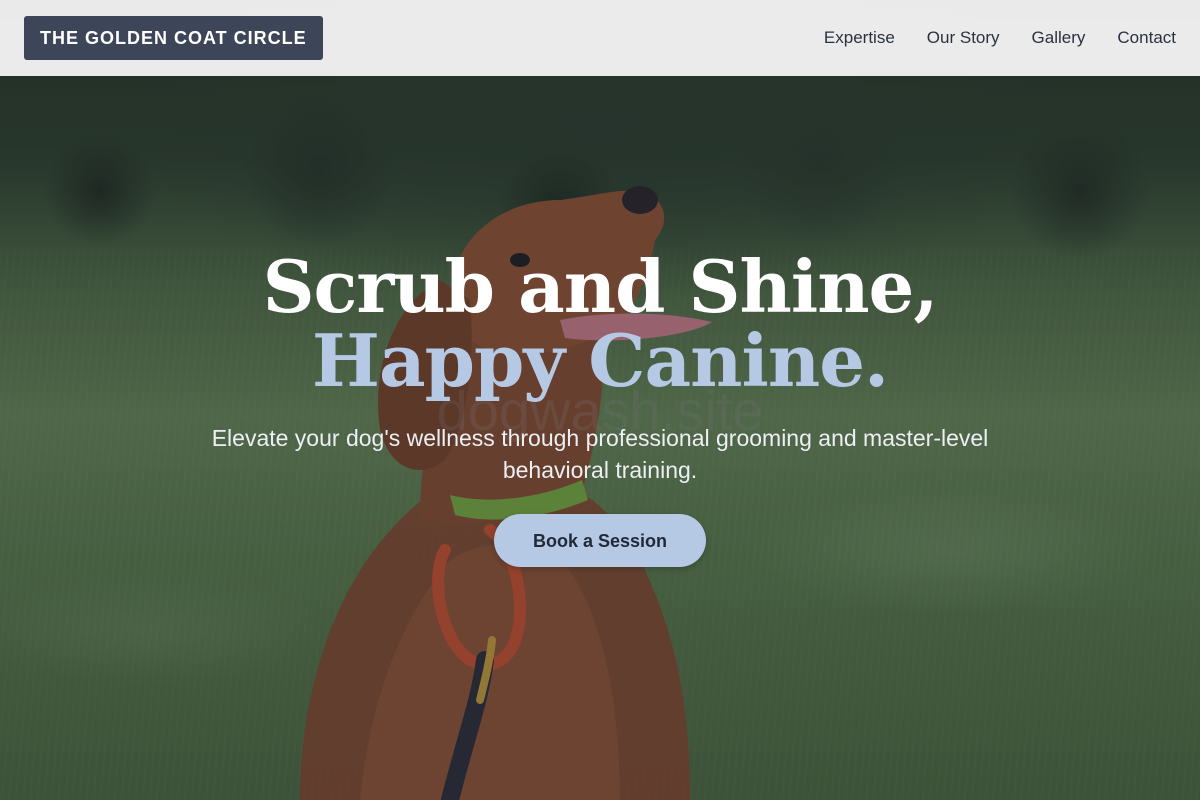 The image size is (1200, 800). What do you see at coordinates (600, 286) in the screenshot?
I see `hero-title-line1: Scrub and Shine,` at bounding box center [600, 286].